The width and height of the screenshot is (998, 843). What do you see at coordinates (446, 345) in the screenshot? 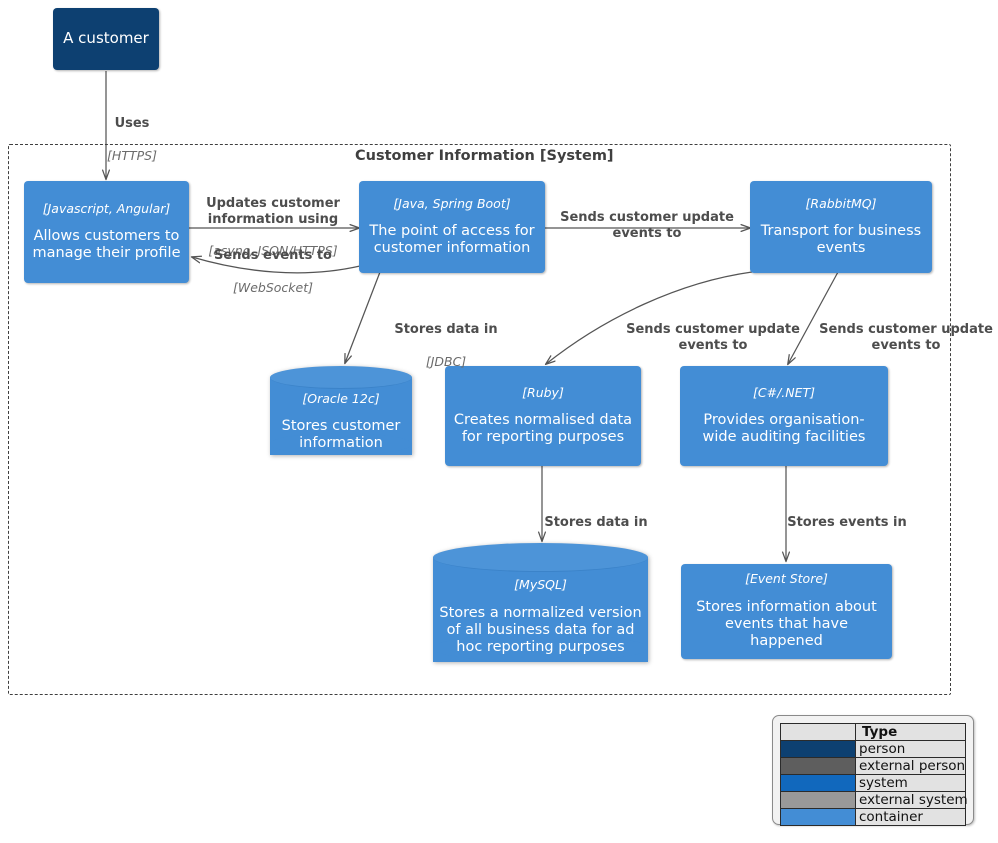
I see `edge-label-stores-data-in-oracle: Stores data in [JDBC]` at bounding box center [446, 345].